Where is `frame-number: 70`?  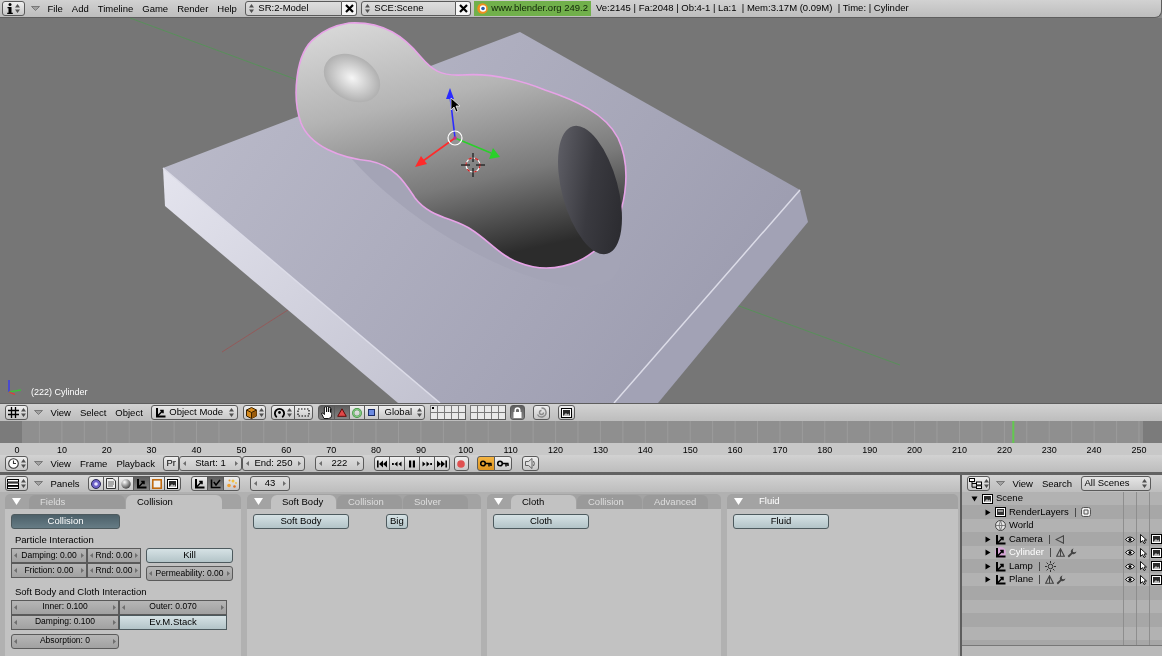 frame-number: 70 is located at coordinates (331, 449).